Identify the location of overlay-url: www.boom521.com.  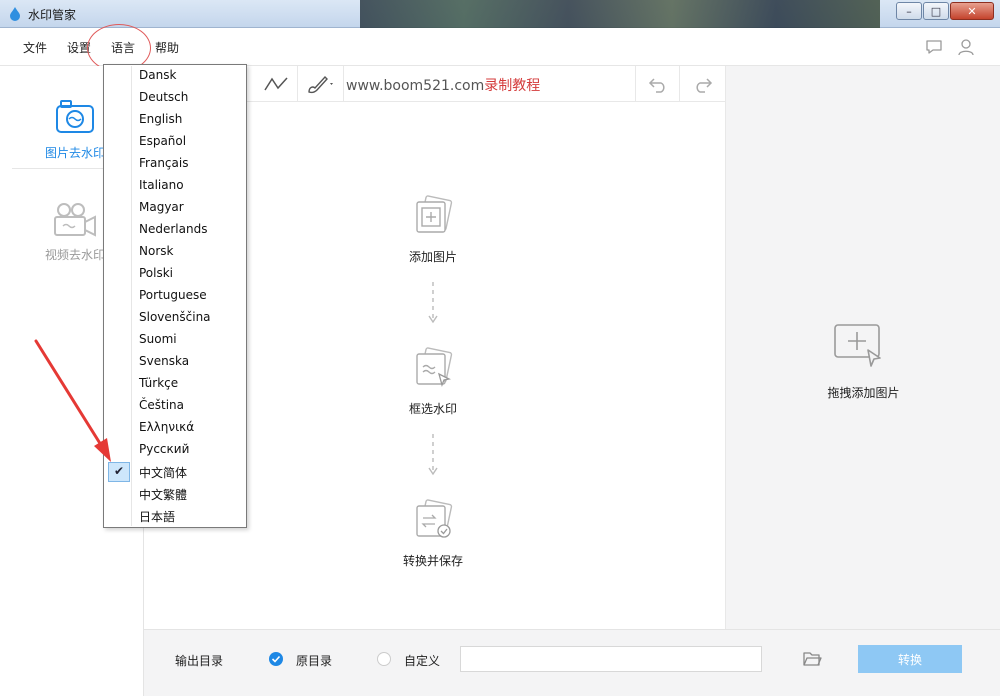
(415, 86).